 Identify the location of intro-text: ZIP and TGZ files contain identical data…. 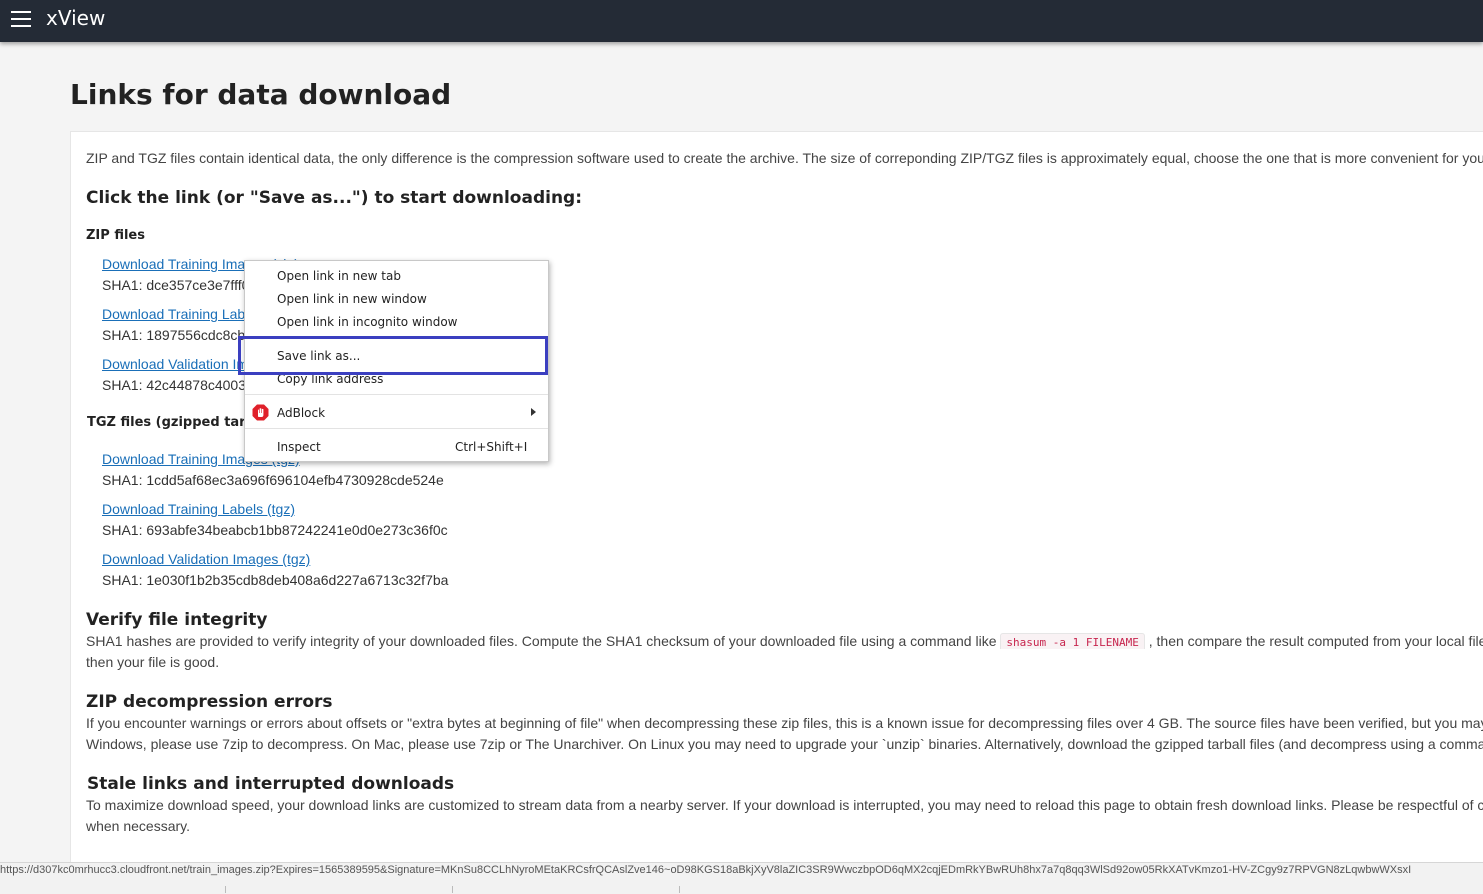
(784, 158).